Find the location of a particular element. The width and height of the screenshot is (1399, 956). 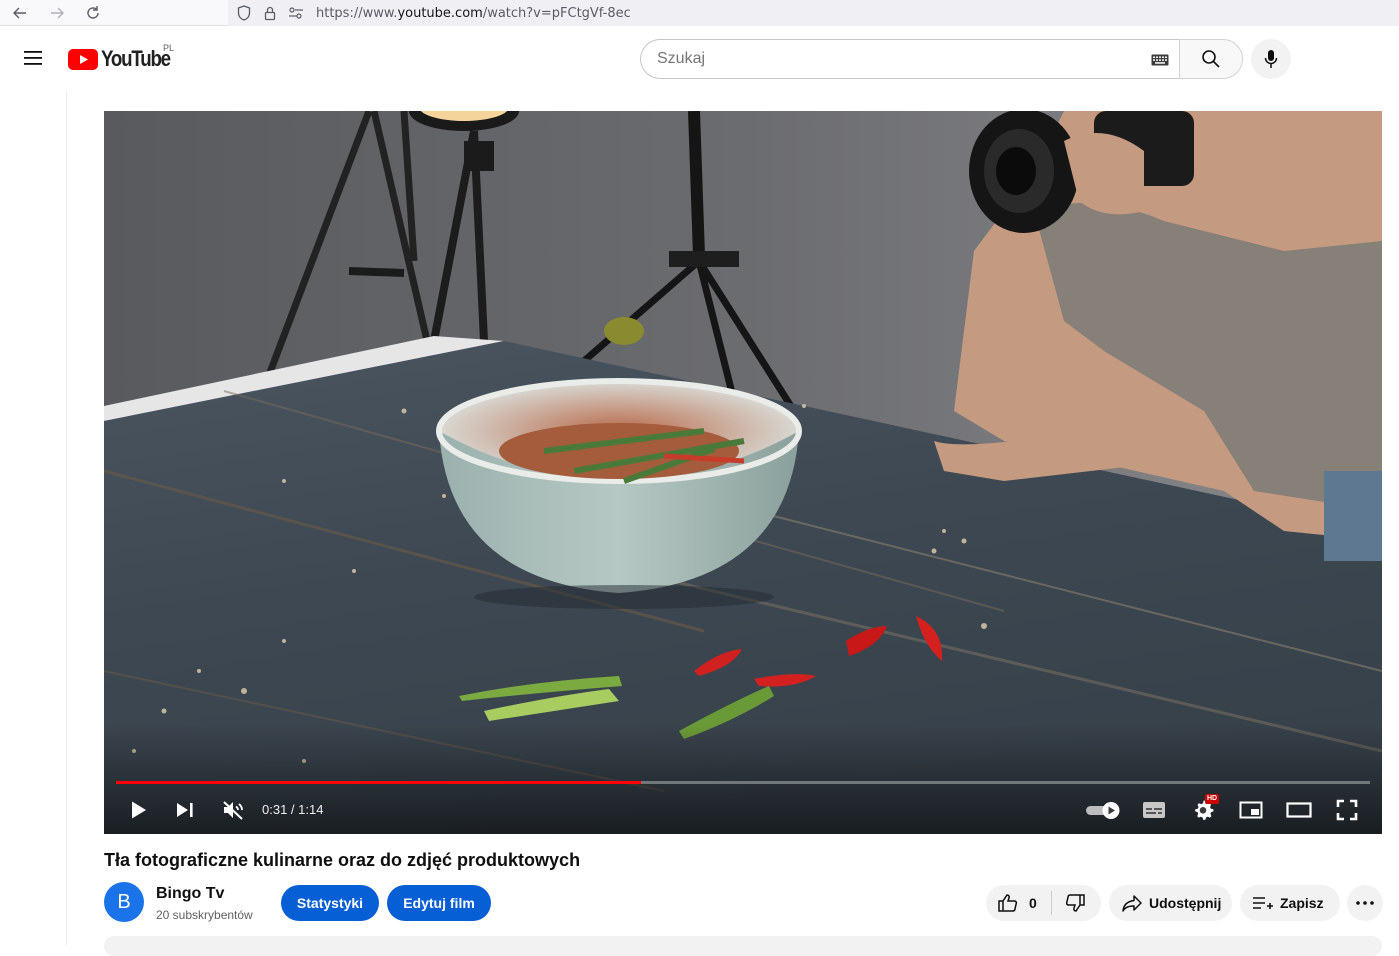

back-button is located at coordinates (20, 13).